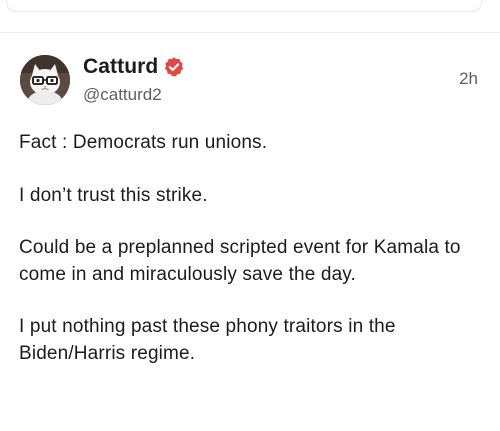 This screenshot has height=431, width=500. I want to click on author-handle: @catturd2, so click(122, 95).